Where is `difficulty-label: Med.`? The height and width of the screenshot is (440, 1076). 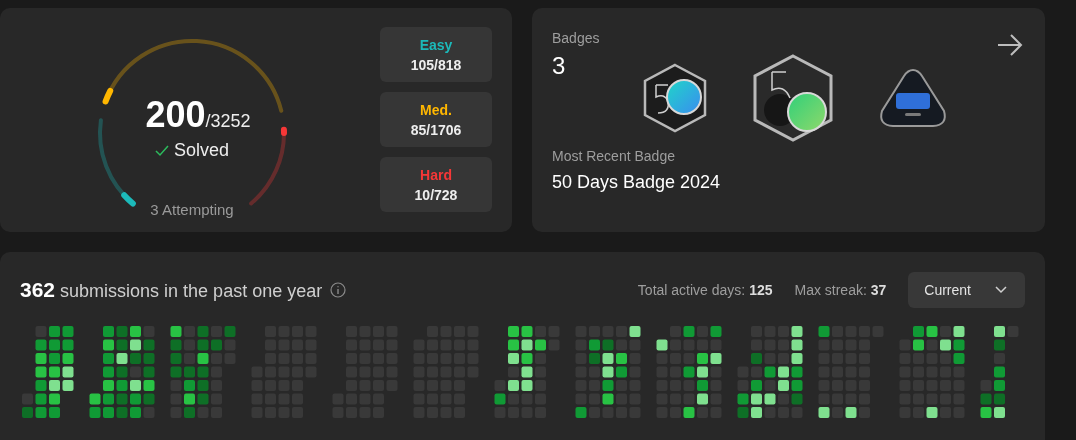
difficulty-label: Med. is located at coordinates (436, 109).